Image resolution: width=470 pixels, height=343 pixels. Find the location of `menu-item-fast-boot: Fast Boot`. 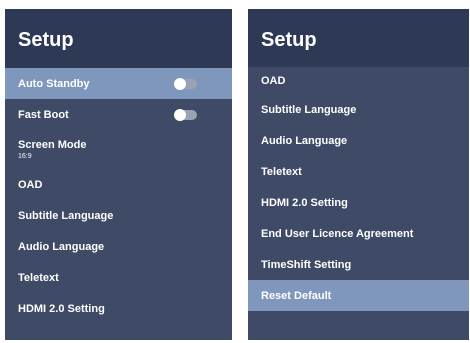

menu-item-fast-boot: Fast Boot is located at coordinates (118, 114).